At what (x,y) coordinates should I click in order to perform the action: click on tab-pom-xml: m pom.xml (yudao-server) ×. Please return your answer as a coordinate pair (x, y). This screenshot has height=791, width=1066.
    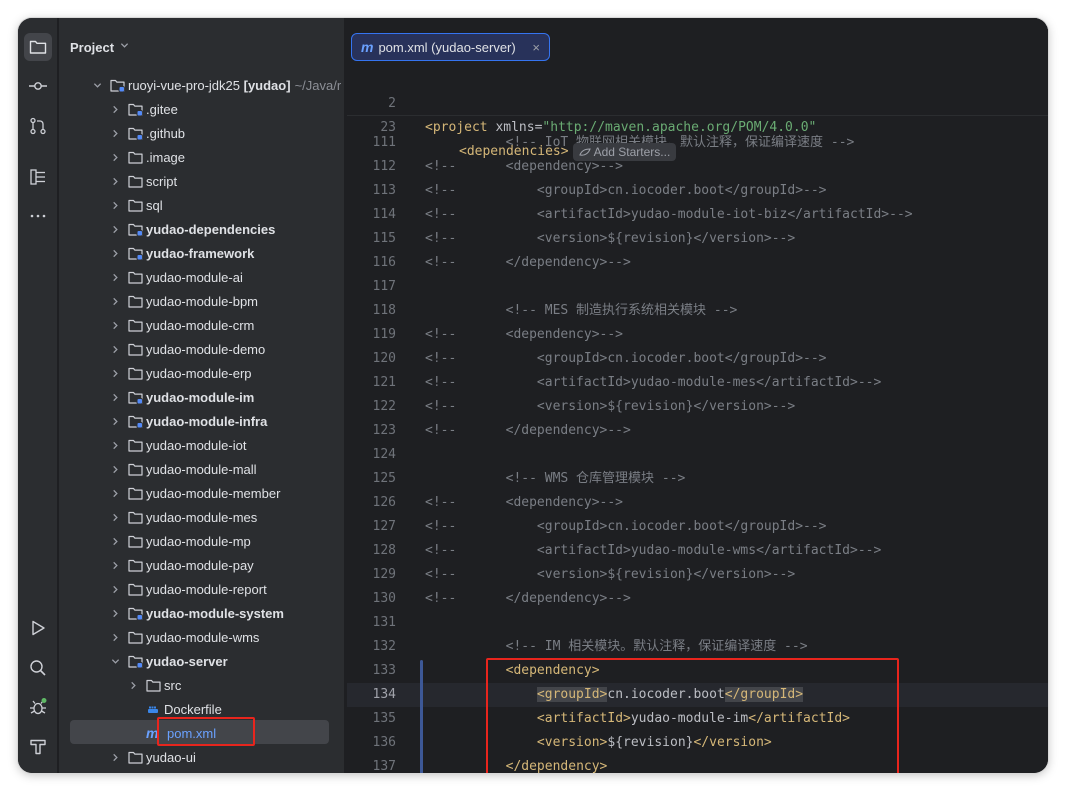
    Looking at the image, I should click on (450, 47).